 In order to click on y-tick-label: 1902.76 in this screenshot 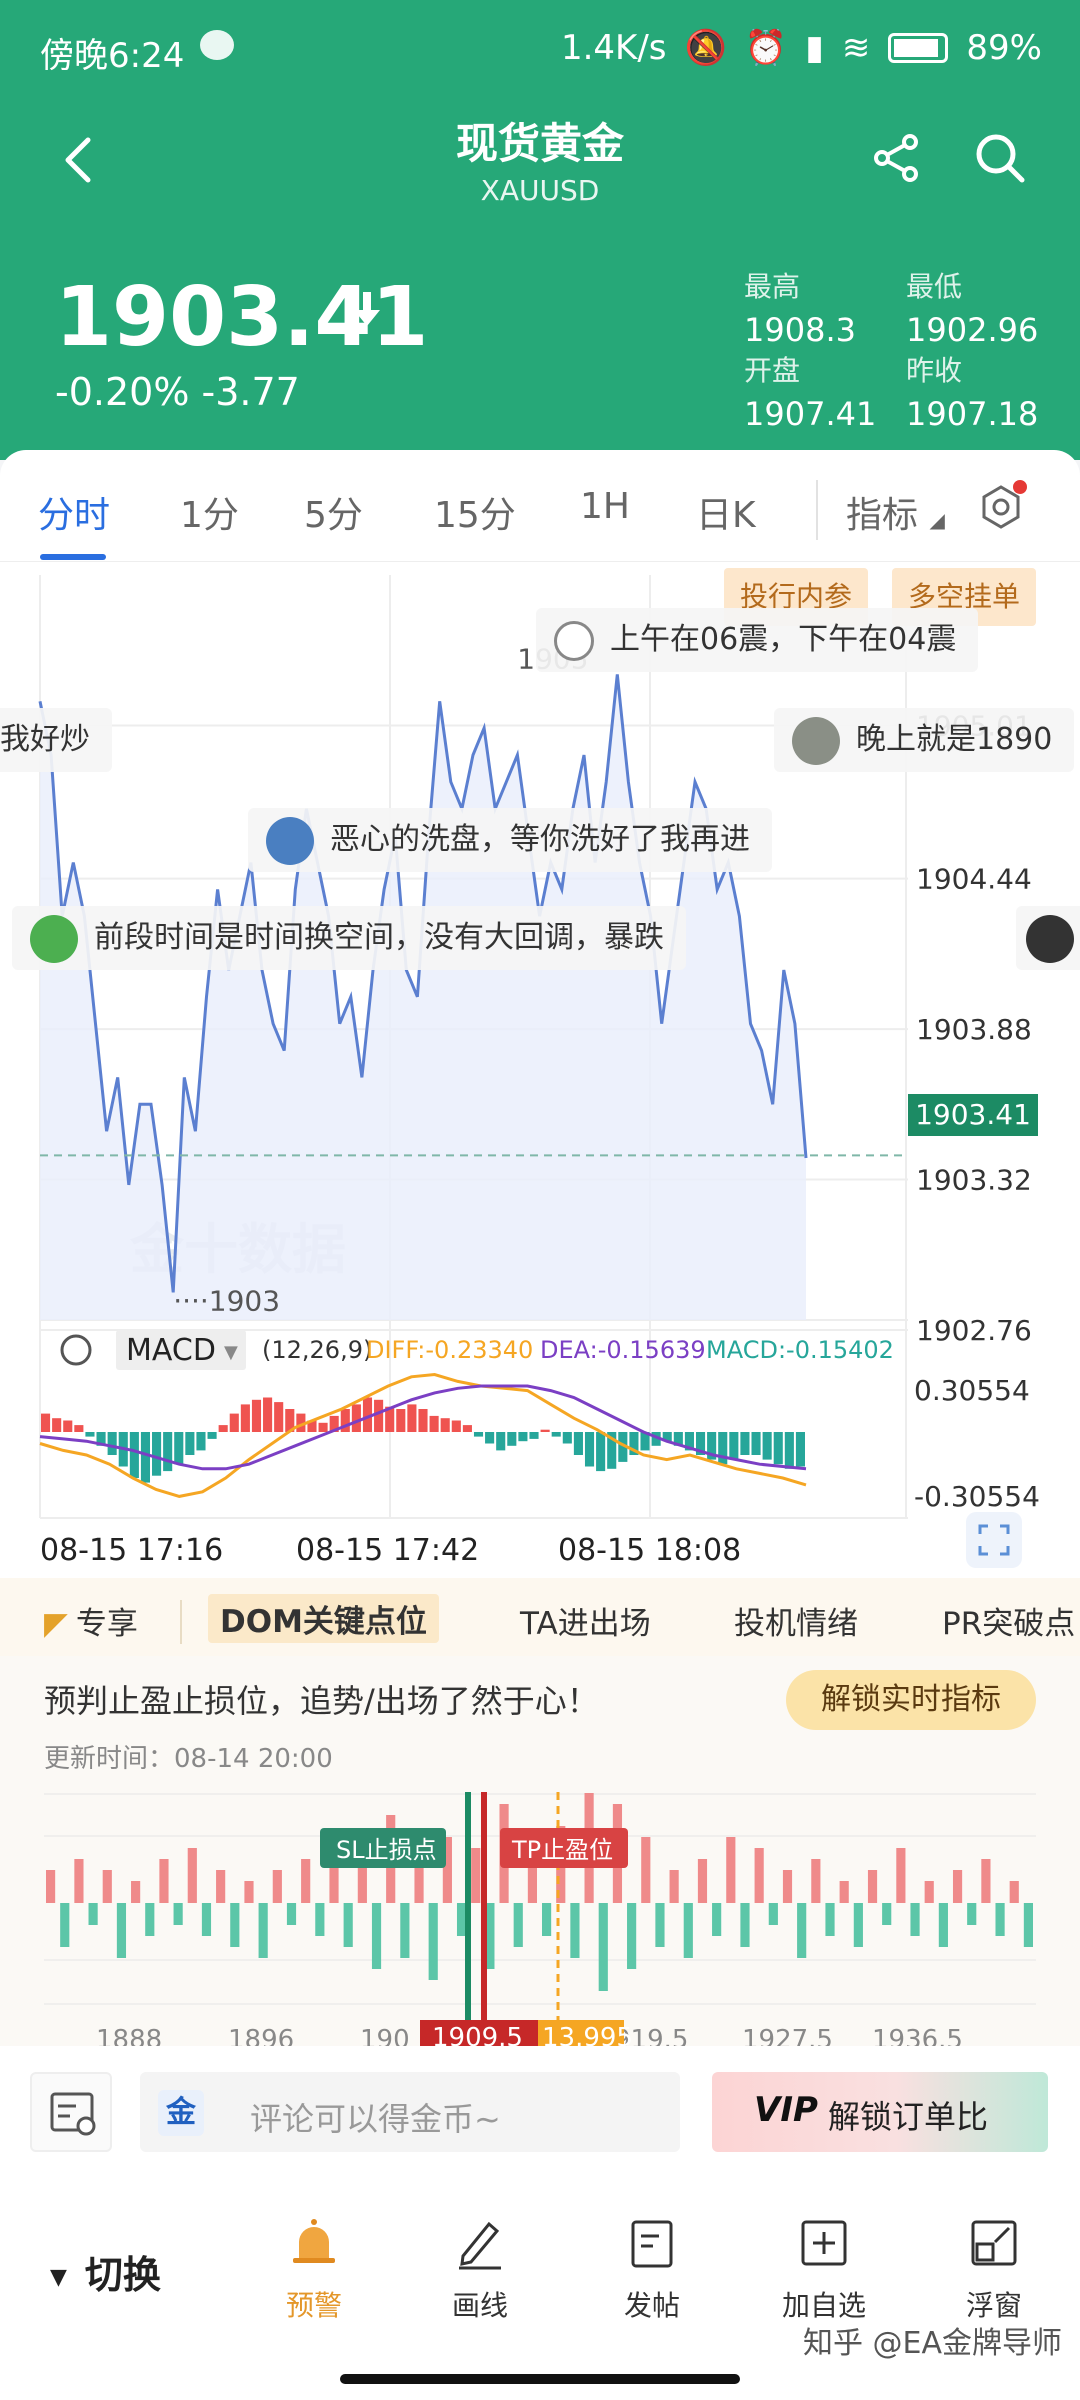, I will do `click(974, 1330)`.